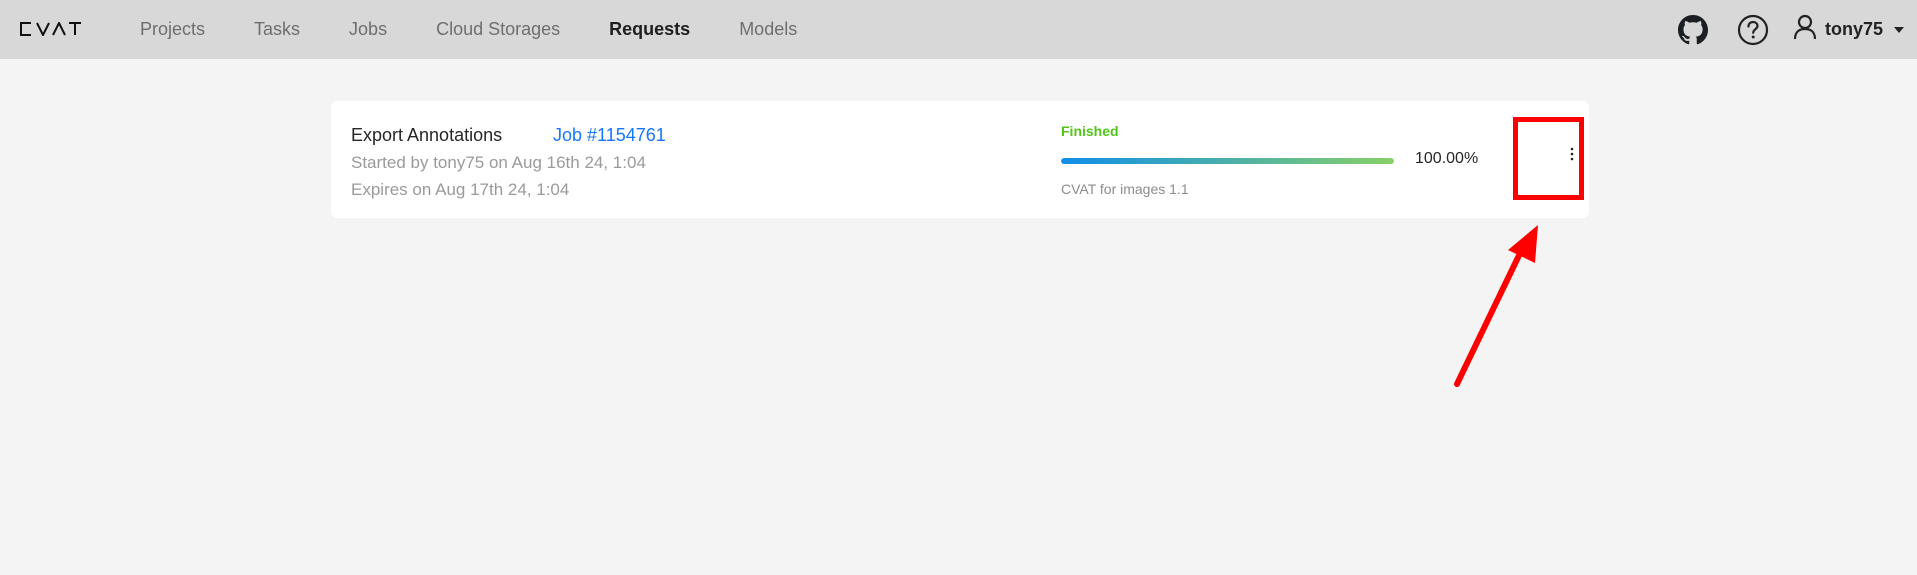 The image size is (1917, 575). I want to click on user-menu: tony75, so click(1849, 29).